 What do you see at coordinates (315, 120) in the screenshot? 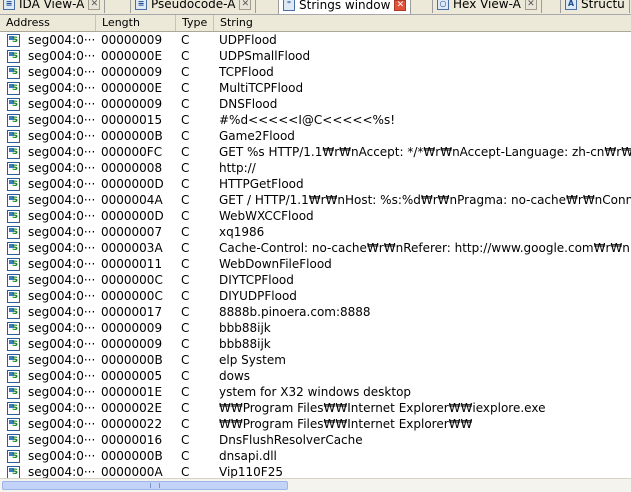
I see `table-row: seg004:0··· 00000015 C #%d<<<<<I@C<<<<<%s!` at bounding box center [315, 120].